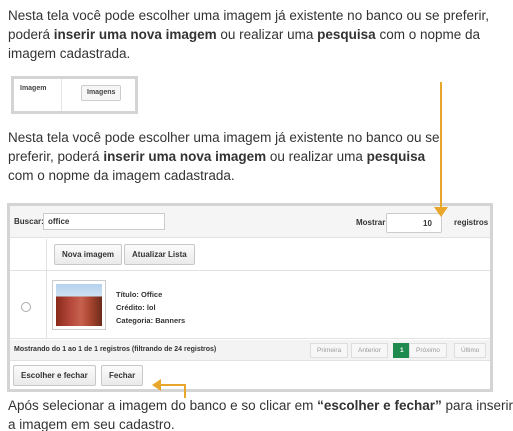 This screenshot has width=513, height=431. I want to click on annotation-arrow-line, so click(441, 146).